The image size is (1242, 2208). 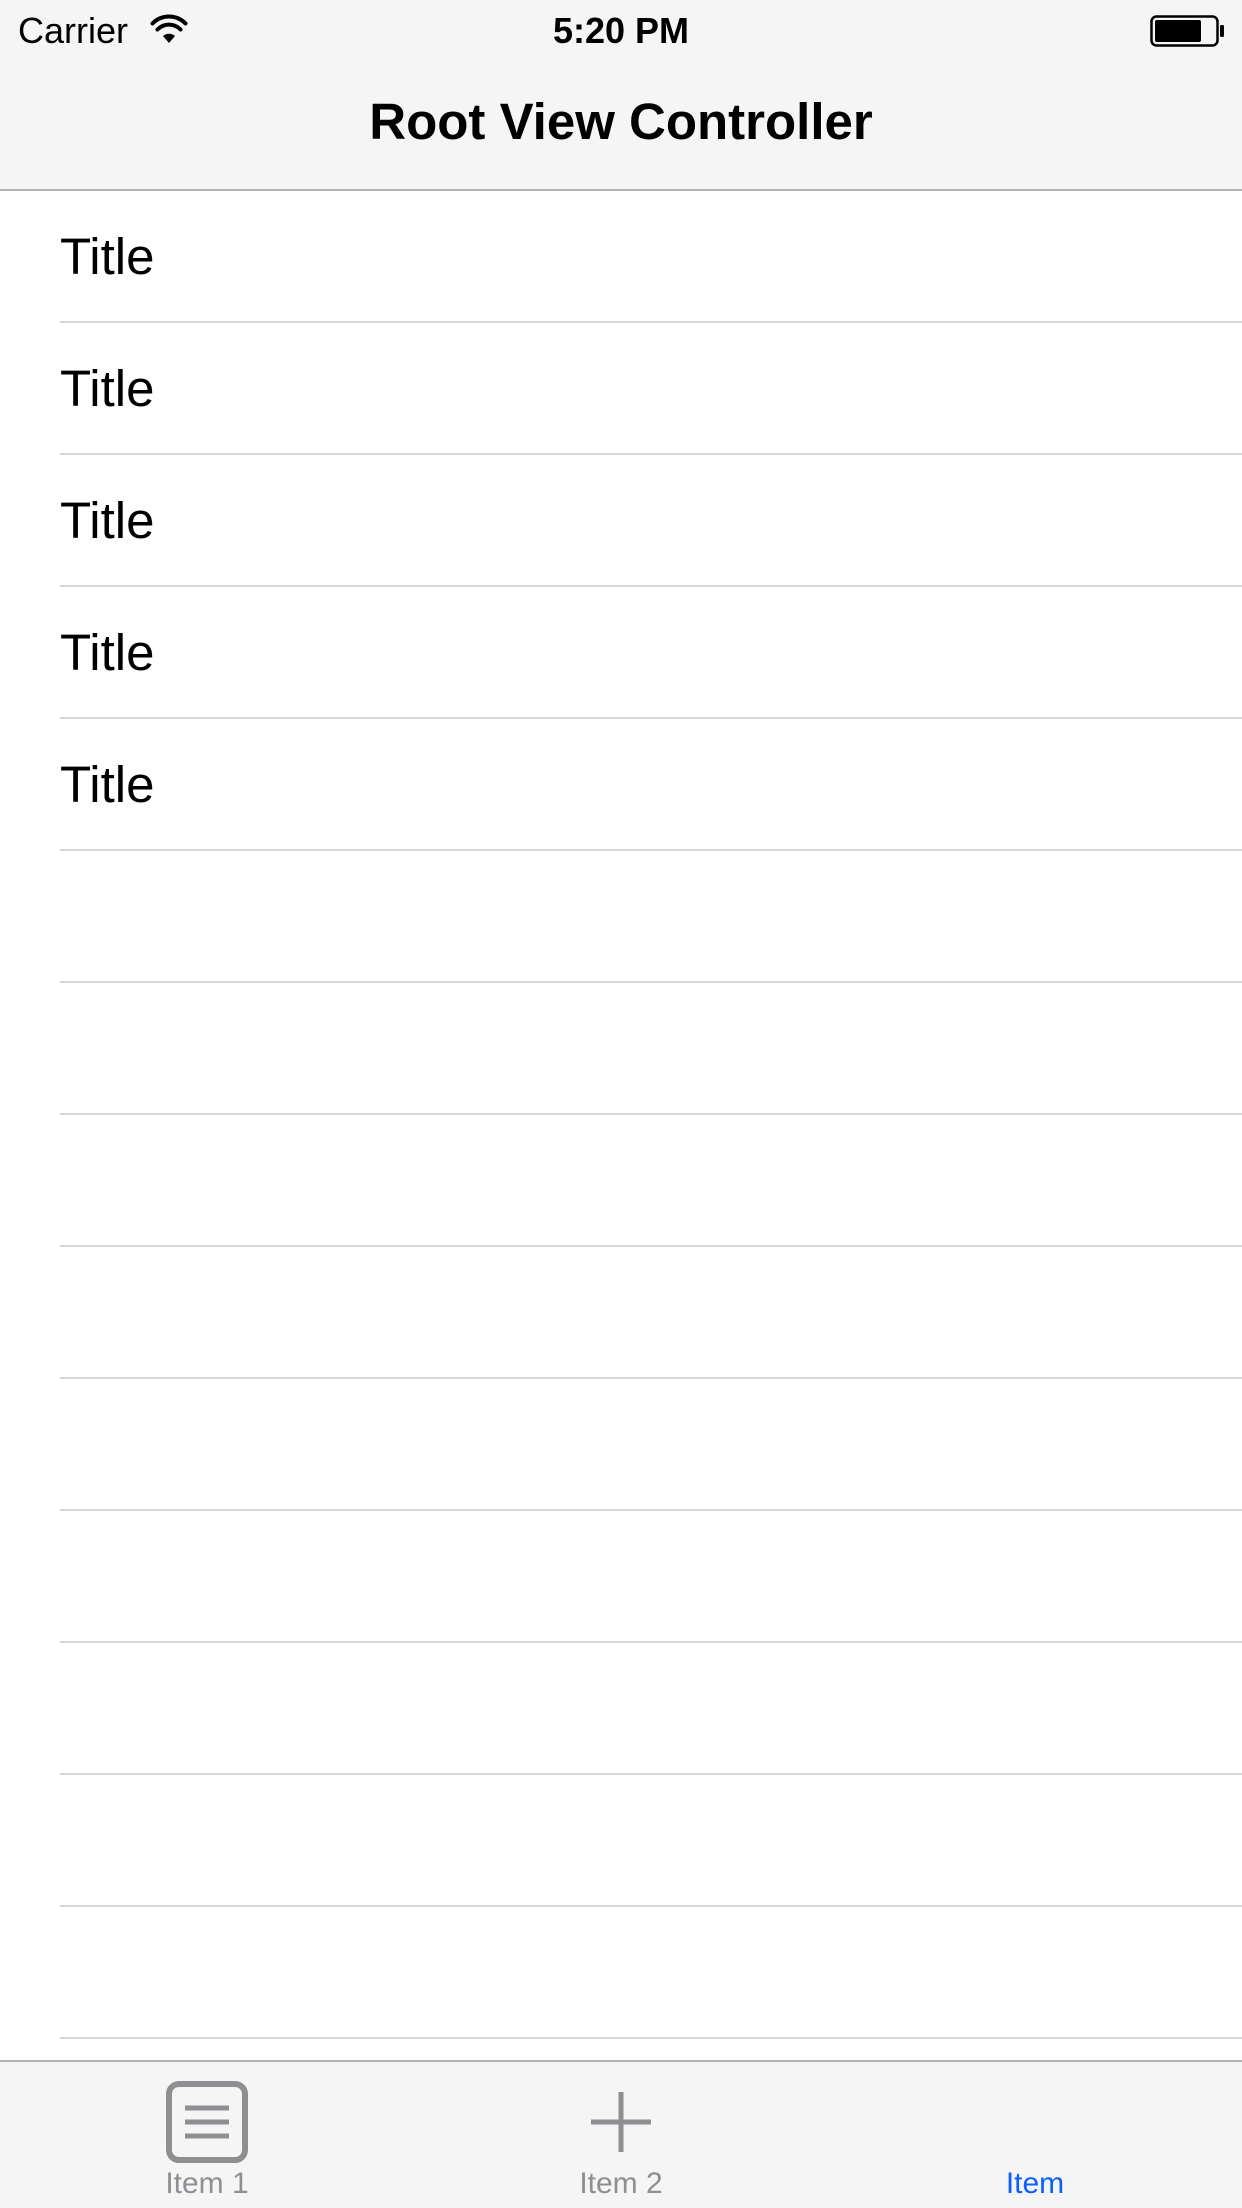 I want to click on tab-bar: Item 1 Item 2 Item, so click(x=621, y=2134).